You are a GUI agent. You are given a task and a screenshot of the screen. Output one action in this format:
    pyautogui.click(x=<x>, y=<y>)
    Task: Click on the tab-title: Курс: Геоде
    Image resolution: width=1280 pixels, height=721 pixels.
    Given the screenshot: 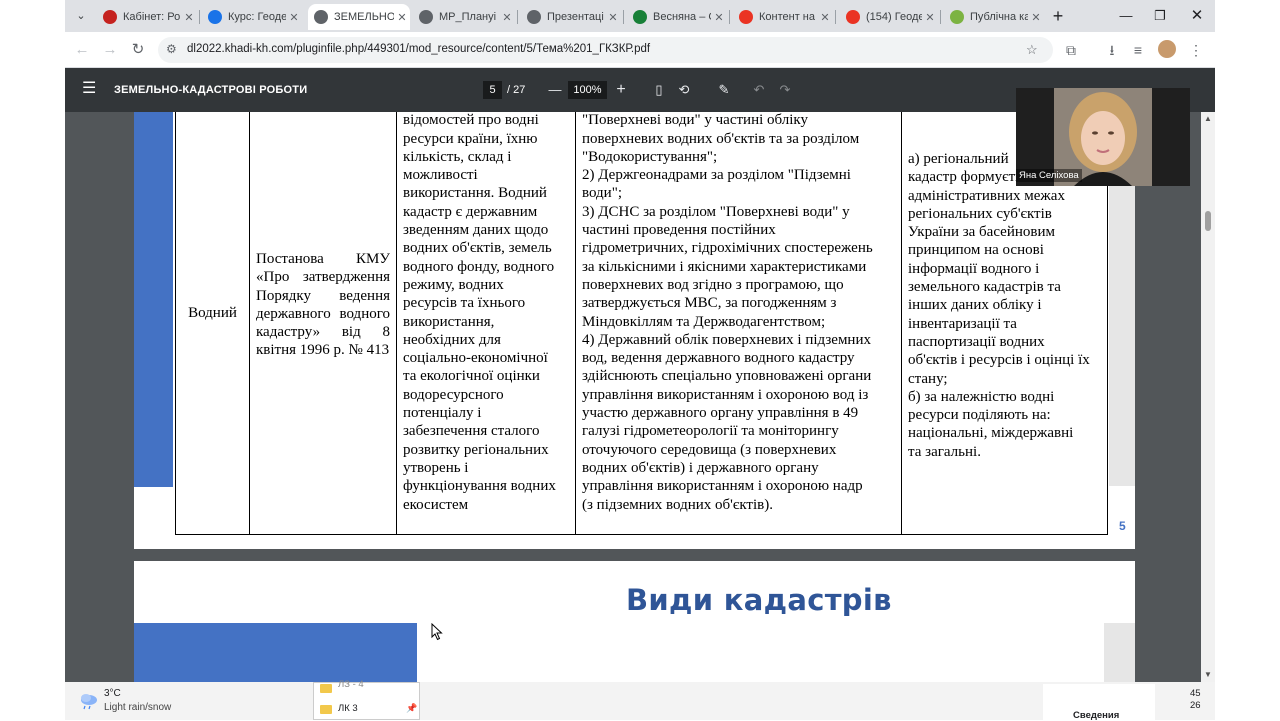 What is the action you would take?
    pyautogui.click(x=257, y=17)
    